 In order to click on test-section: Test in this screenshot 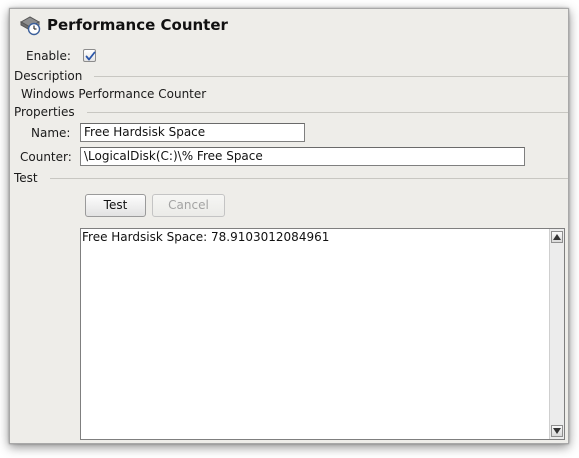, I will do `click(291, 178)`.